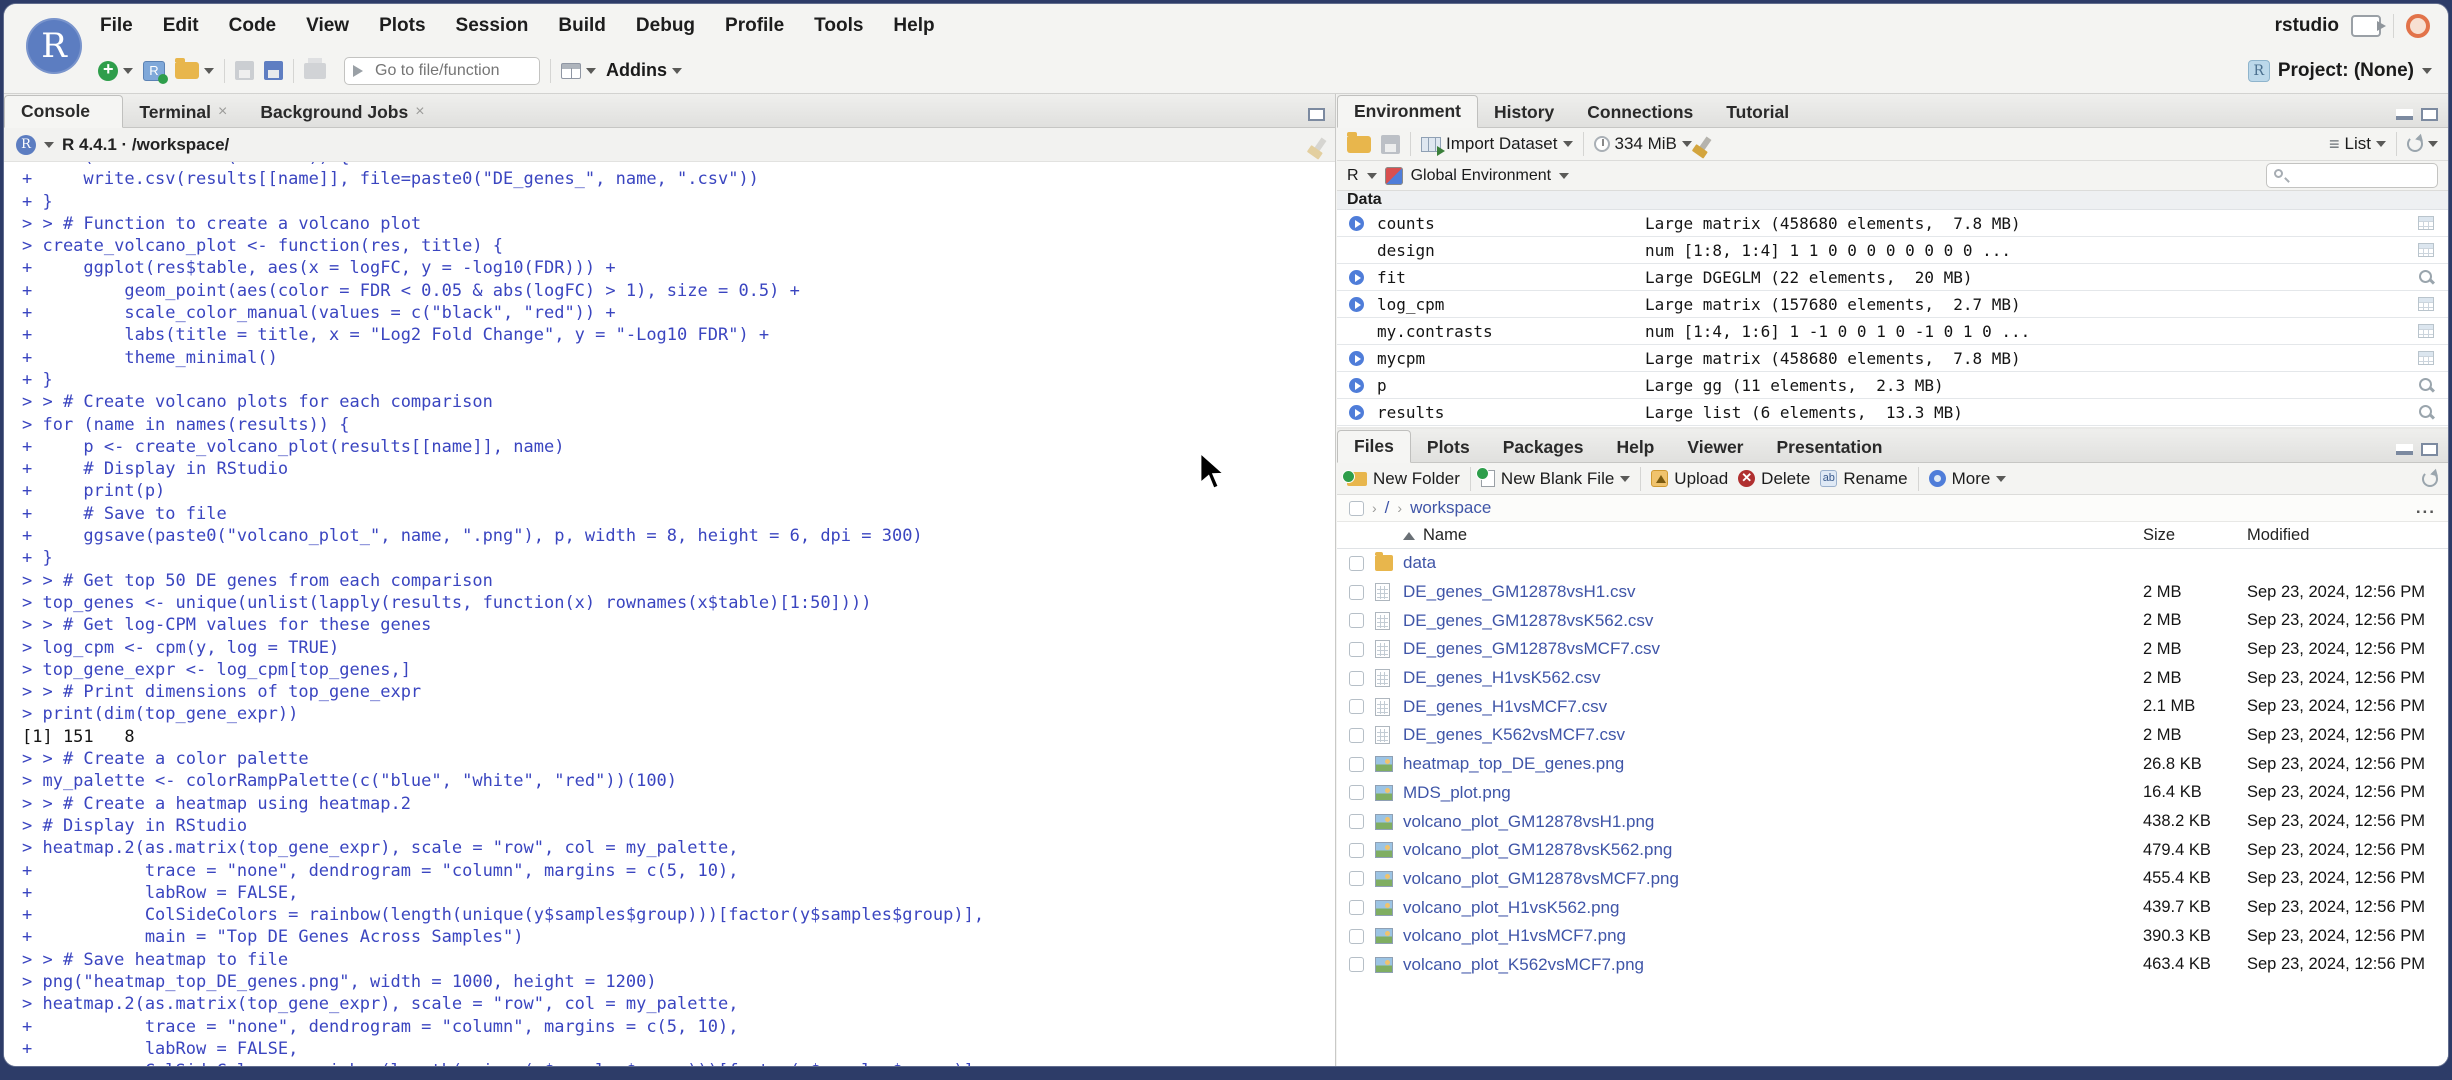 Image resolution: width=2452 pixels, height=1080 pixels. I want to click on files-tab: Packages, so click(1544, 447).